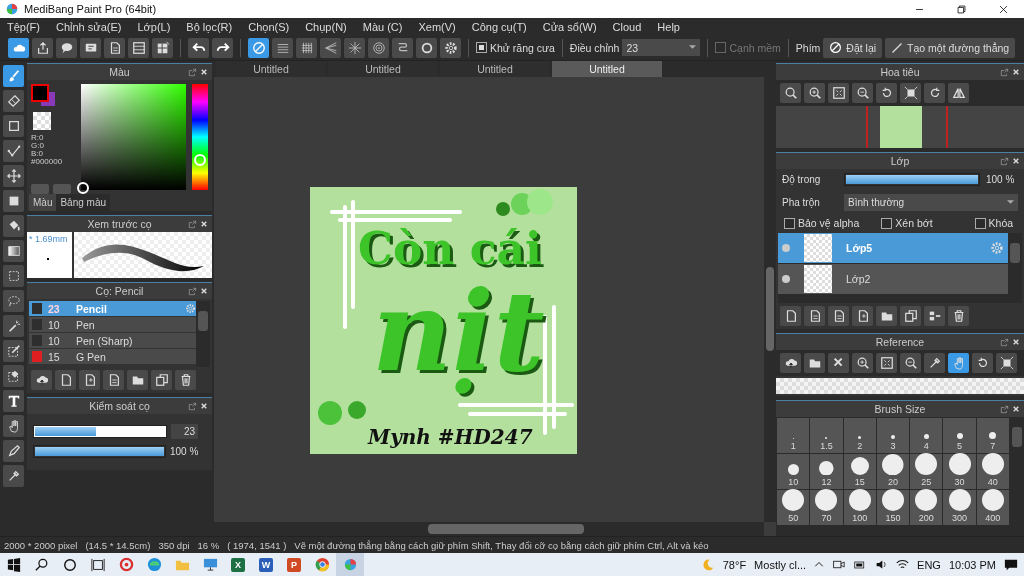  What do you see at coordinates (859, 471) in the screenshot?
I see `brush-size-cell: 15` at bounding box center [859, 471].